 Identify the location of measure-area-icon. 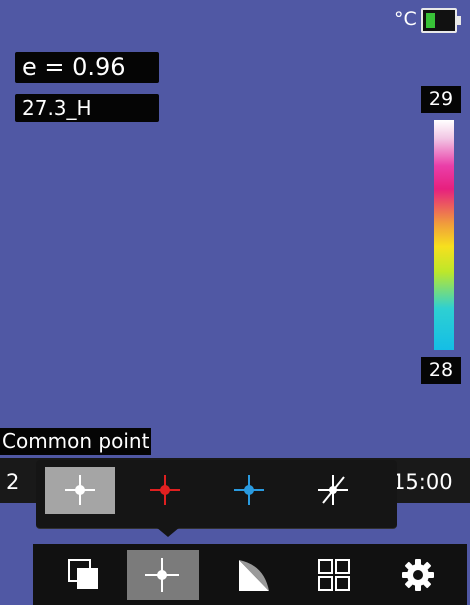
(254, 575).